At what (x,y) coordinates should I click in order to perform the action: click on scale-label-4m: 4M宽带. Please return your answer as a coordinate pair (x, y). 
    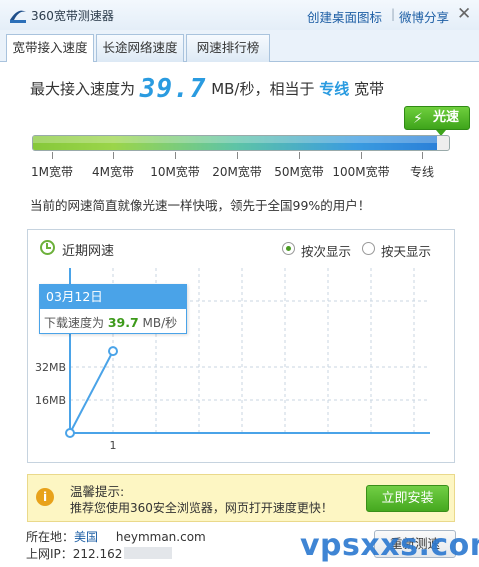
    Looking at the image, I should click on (113, 172).